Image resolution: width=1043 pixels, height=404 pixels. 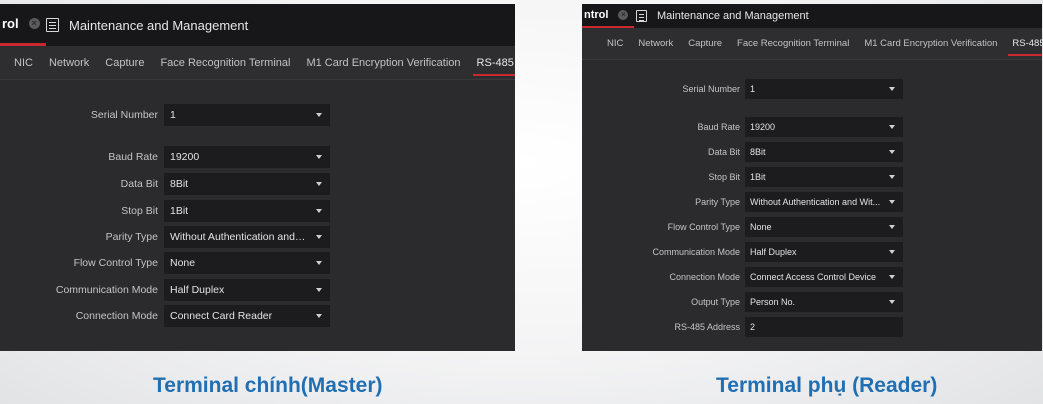 What do you see at coordinates (711, 89) in the screenshot?
I see `field-label: Serial Number` at bounding box center [711, 89].